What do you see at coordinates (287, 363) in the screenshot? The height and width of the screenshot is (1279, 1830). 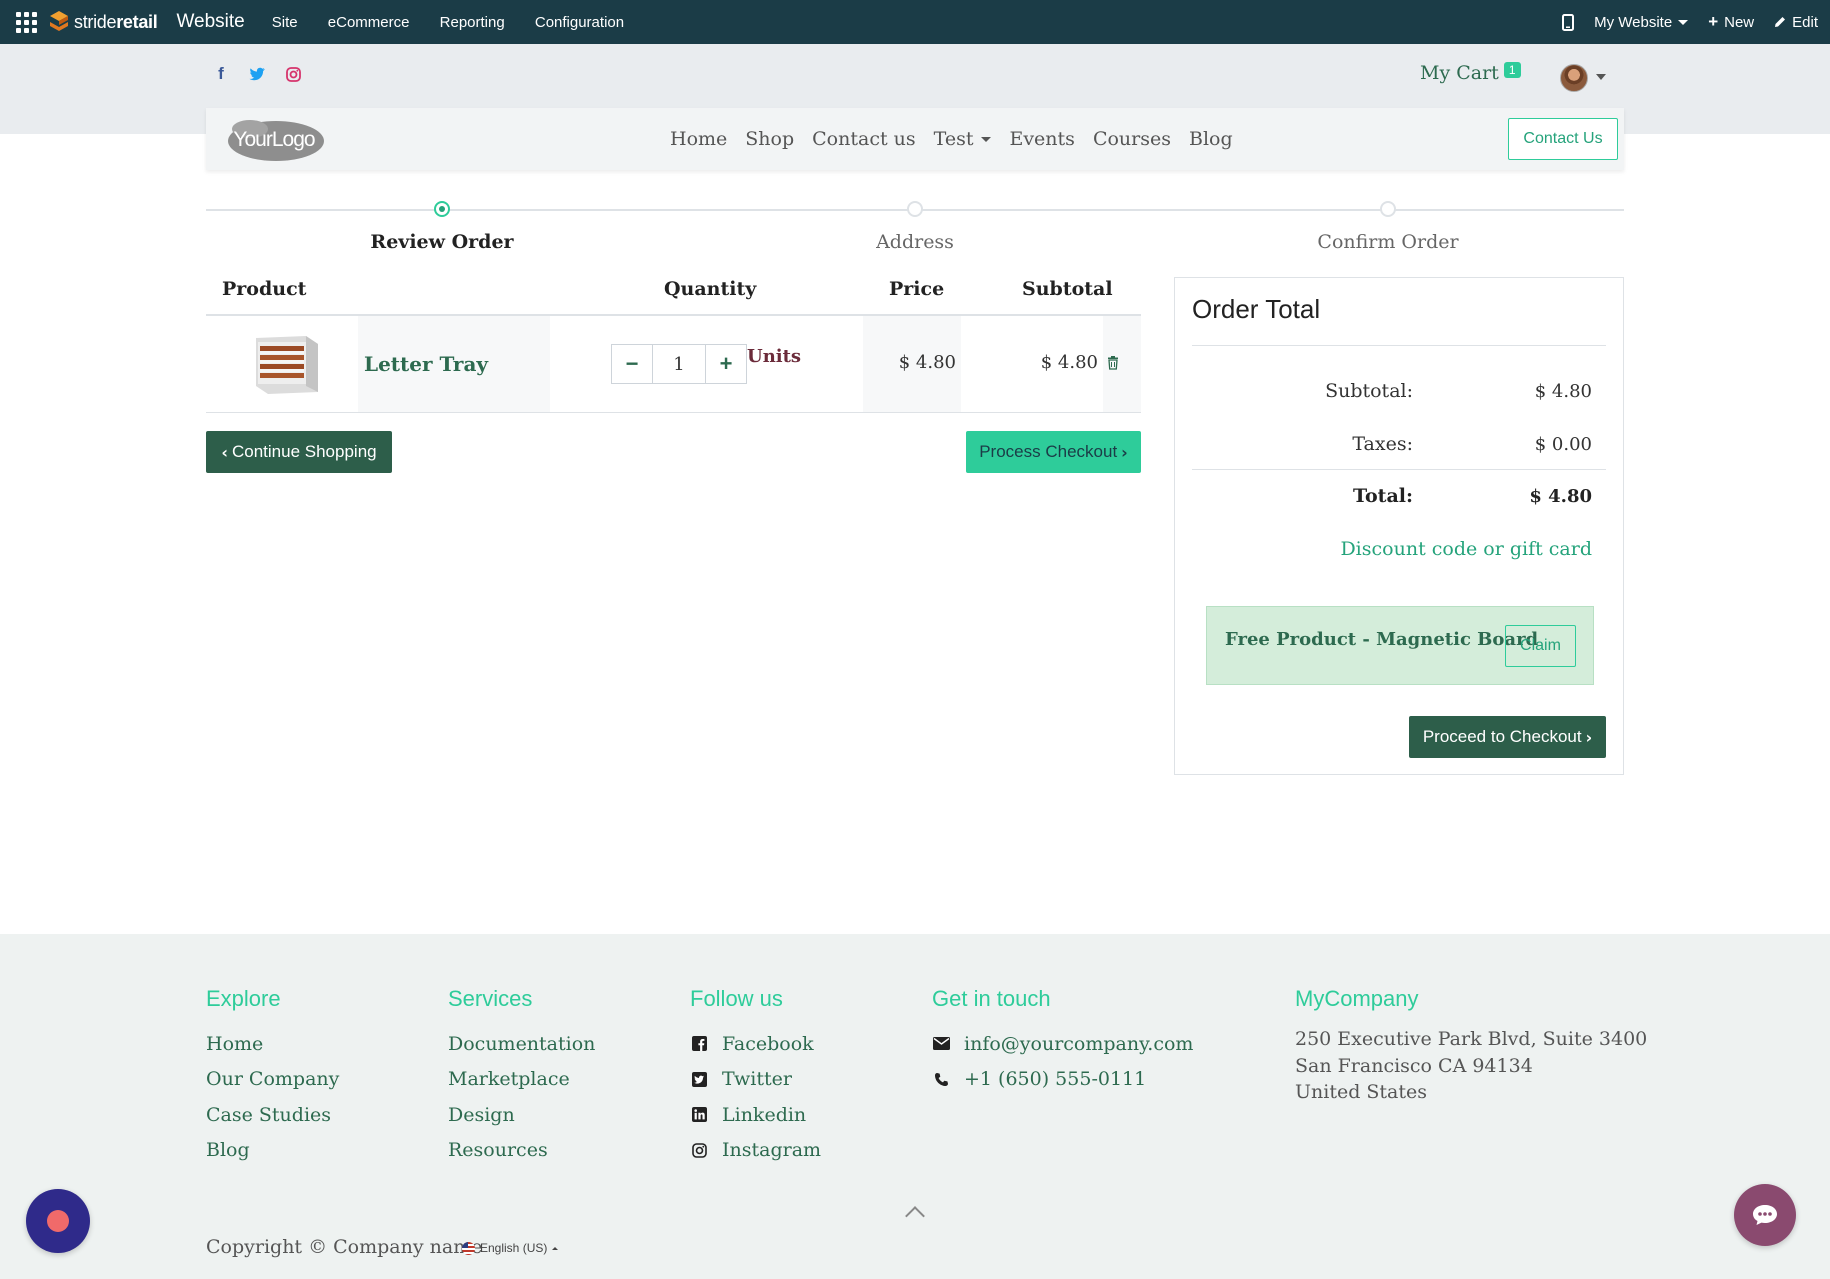 I see `letter-tray-image` at bounding box center [287, 363].